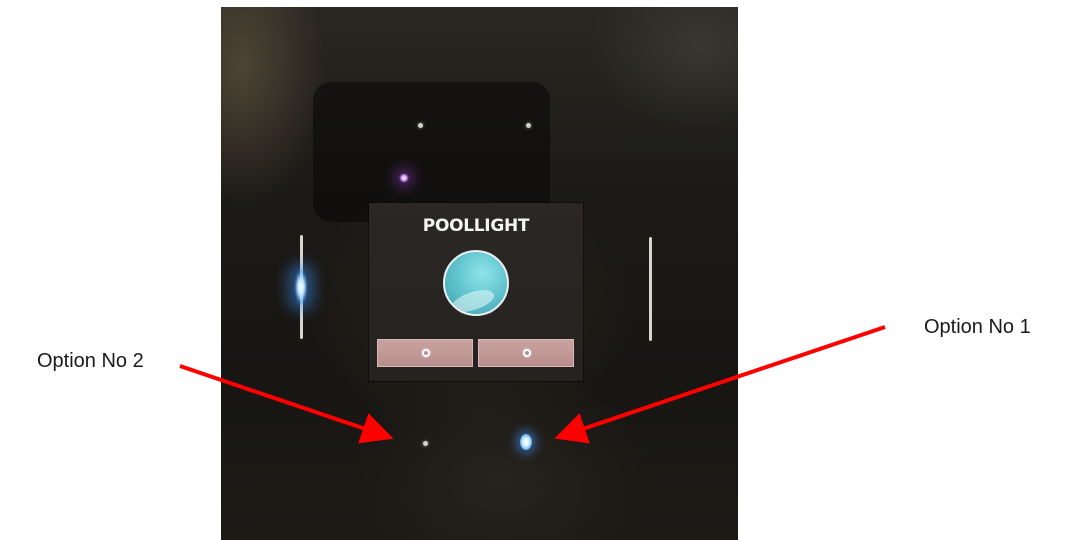 This screenshot has height=540, width=1075. Describe the element at coordinates (528, 125) in the screenshot. I see `top-right-indicator-dot` at that location.